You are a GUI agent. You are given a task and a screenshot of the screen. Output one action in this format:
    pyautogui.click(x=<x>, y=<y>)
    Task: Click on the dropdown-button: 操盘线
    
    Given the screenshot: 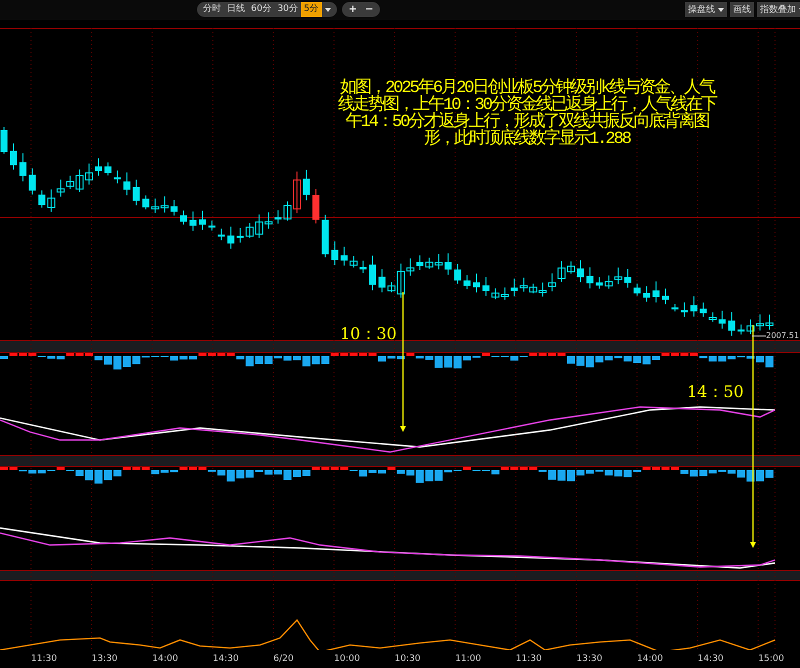 What is the action you would take?
    pyautogui.click(x=706, y=9)
    